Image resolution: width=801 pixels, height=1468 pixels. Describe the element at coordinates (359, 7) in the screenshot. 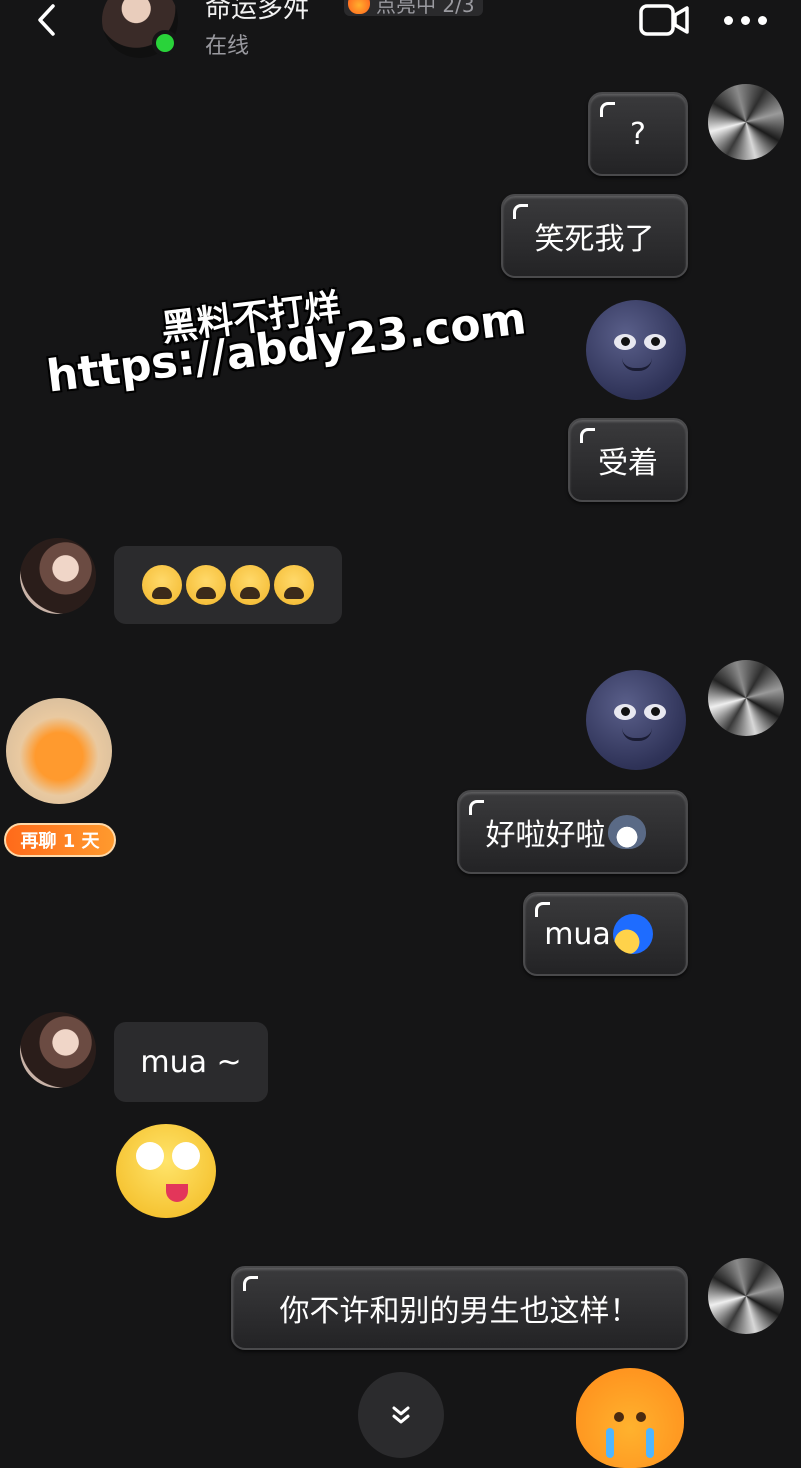

I see `fire-icon` at that location.